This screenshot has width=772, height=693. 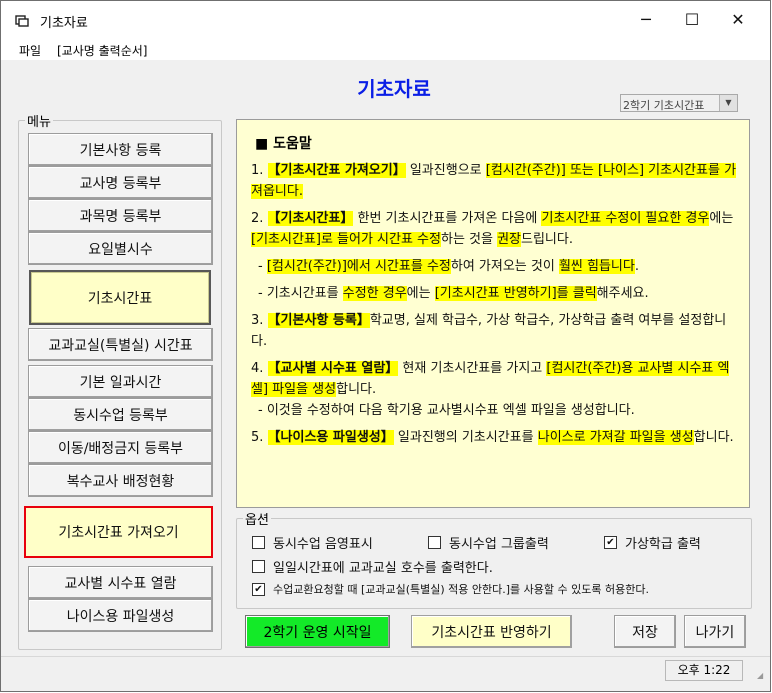 What do you see at coordinates (22, 21) in the screenshot?
I see `app-icon` at bounding box center [22, 21].